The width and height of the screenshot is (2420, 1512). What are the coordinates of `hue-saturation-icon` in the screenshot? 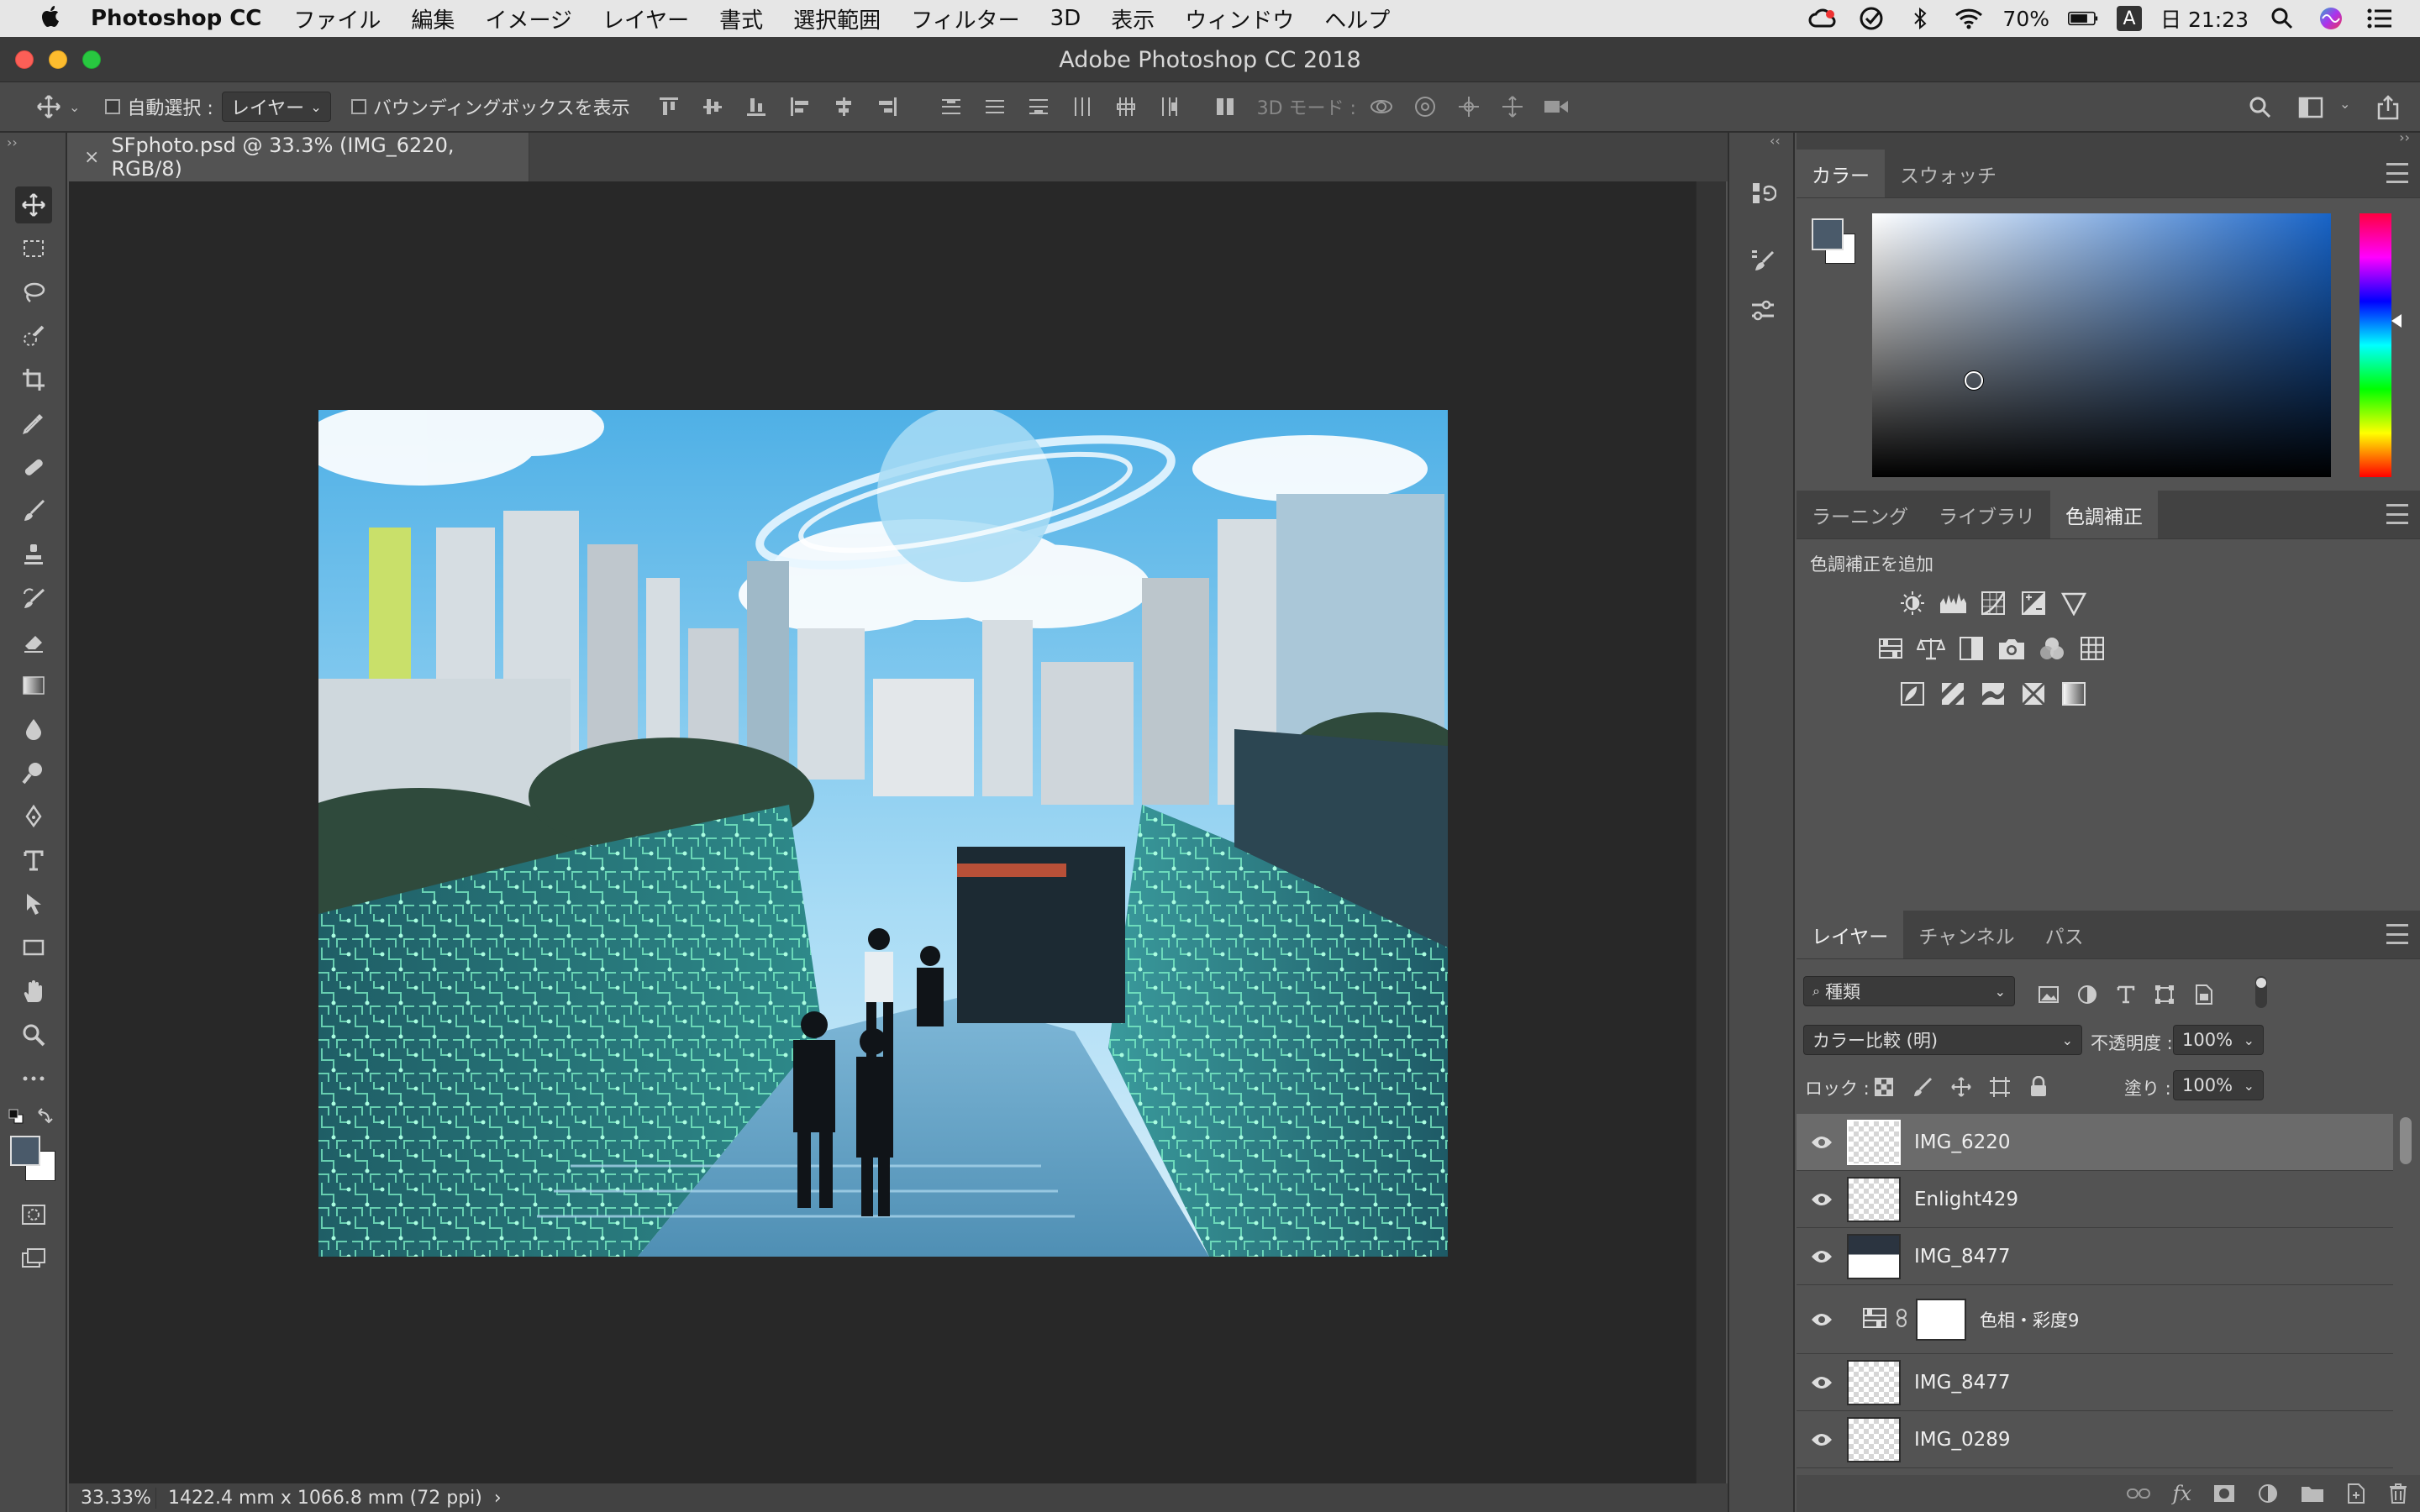 It's located at (1890, 648).